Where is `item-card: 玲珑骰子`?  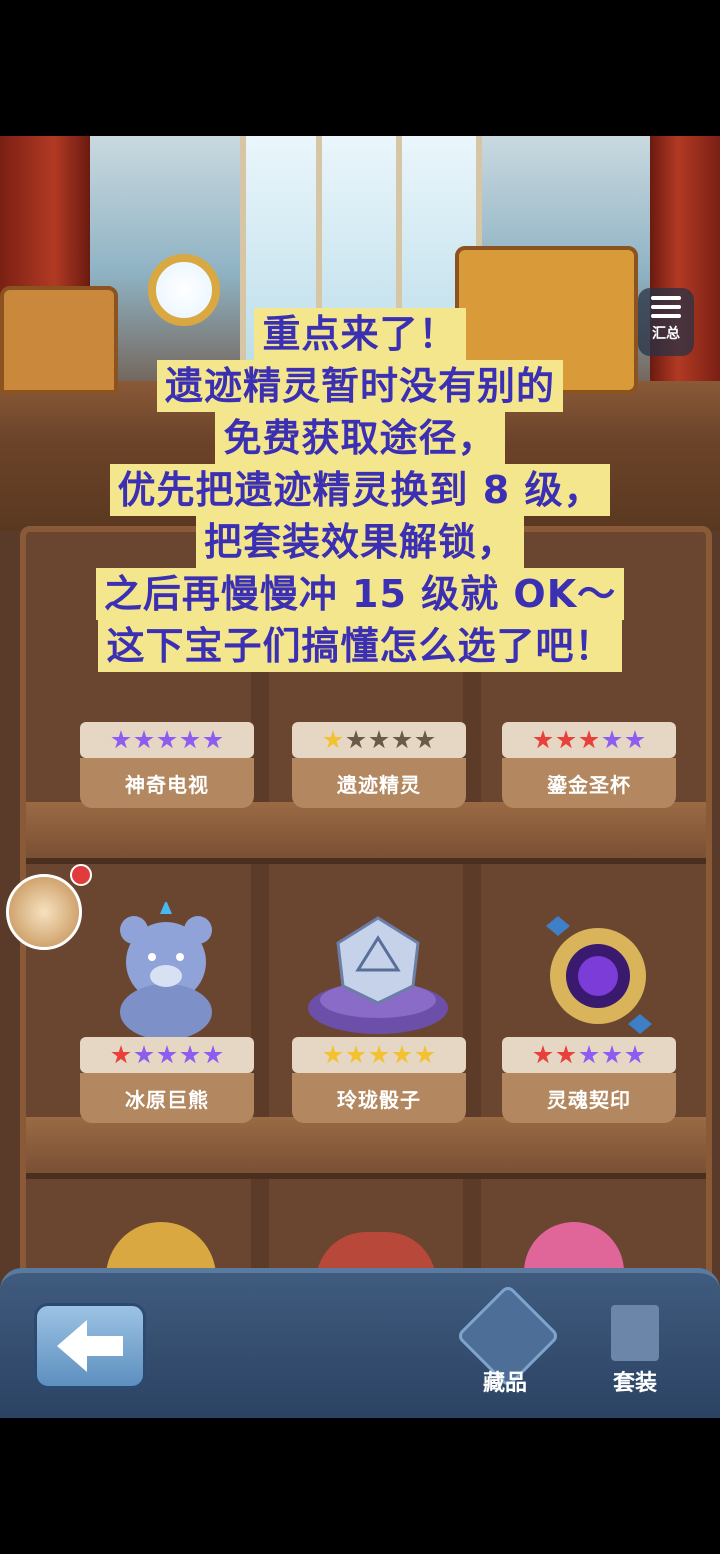 item-card: 玲珑骰子 is located at coordinates (379, 1083).